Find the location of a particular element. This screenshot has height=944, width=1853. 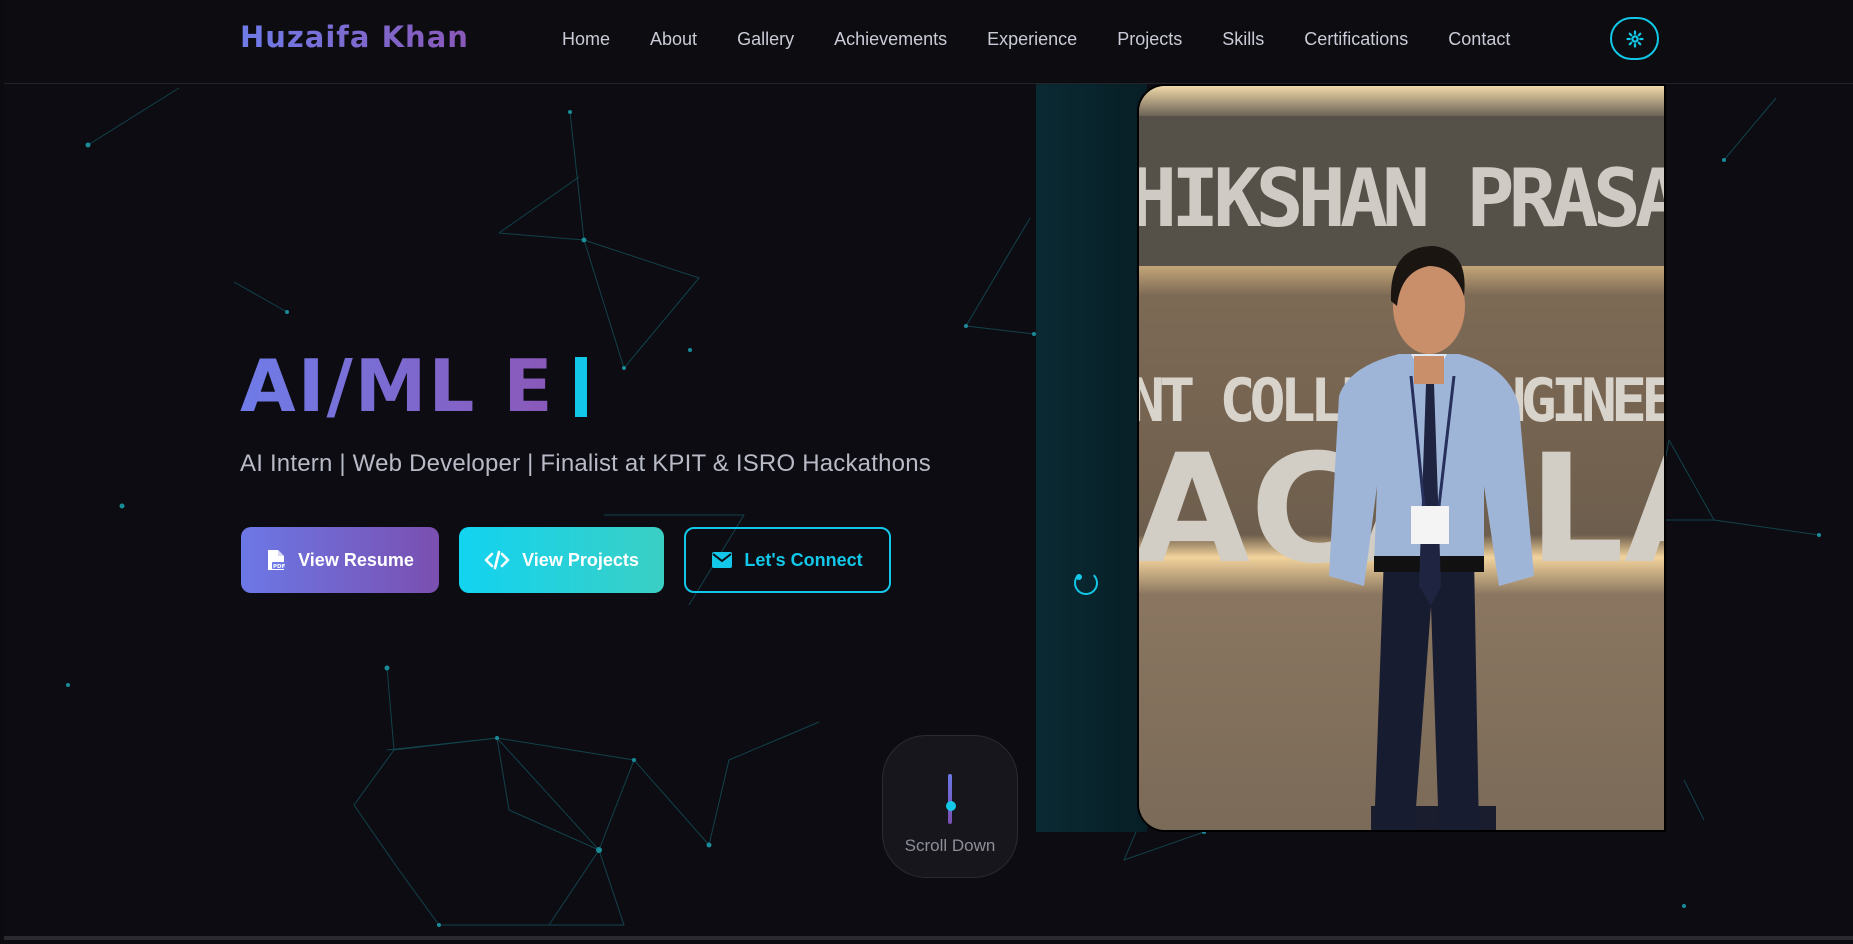

scroll-dot is located at coordinates (951, 806).